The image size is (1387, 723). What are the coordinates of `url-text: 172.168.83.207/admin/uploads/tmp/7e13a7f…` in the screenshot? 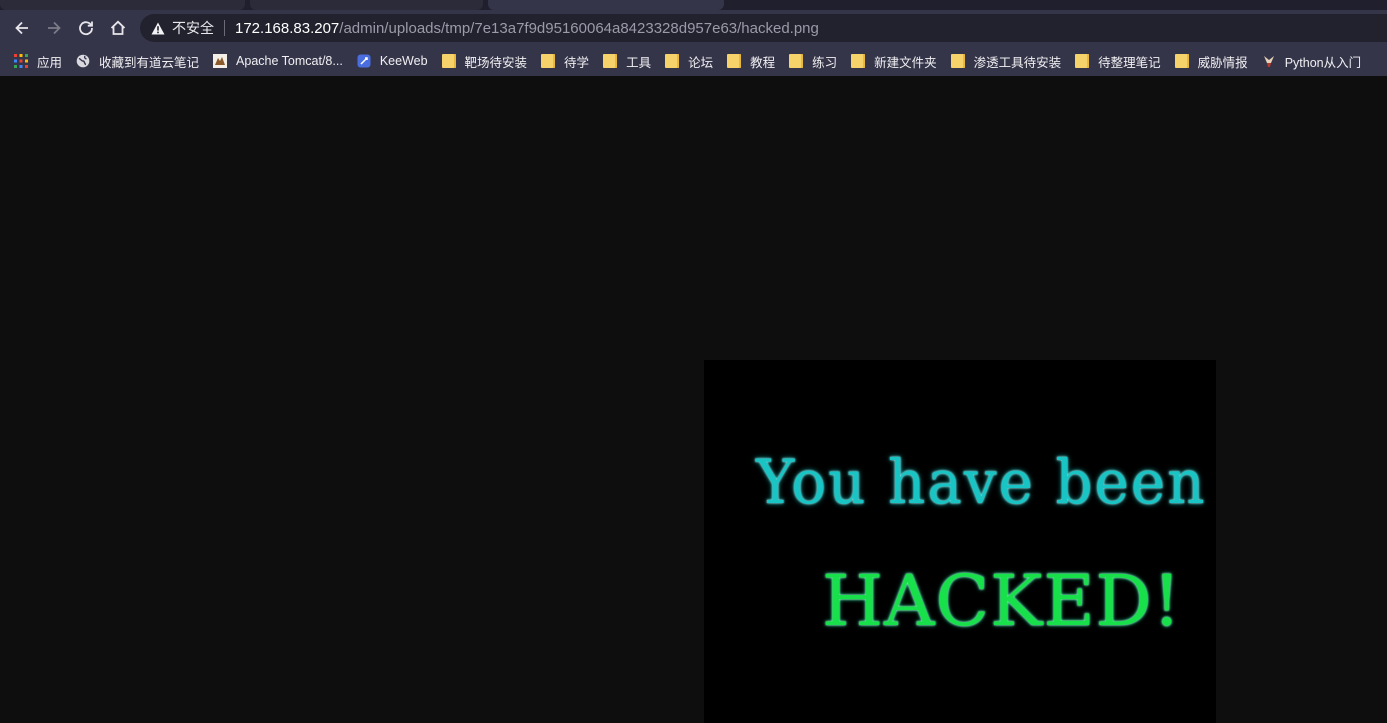 It's located at (527, 28).